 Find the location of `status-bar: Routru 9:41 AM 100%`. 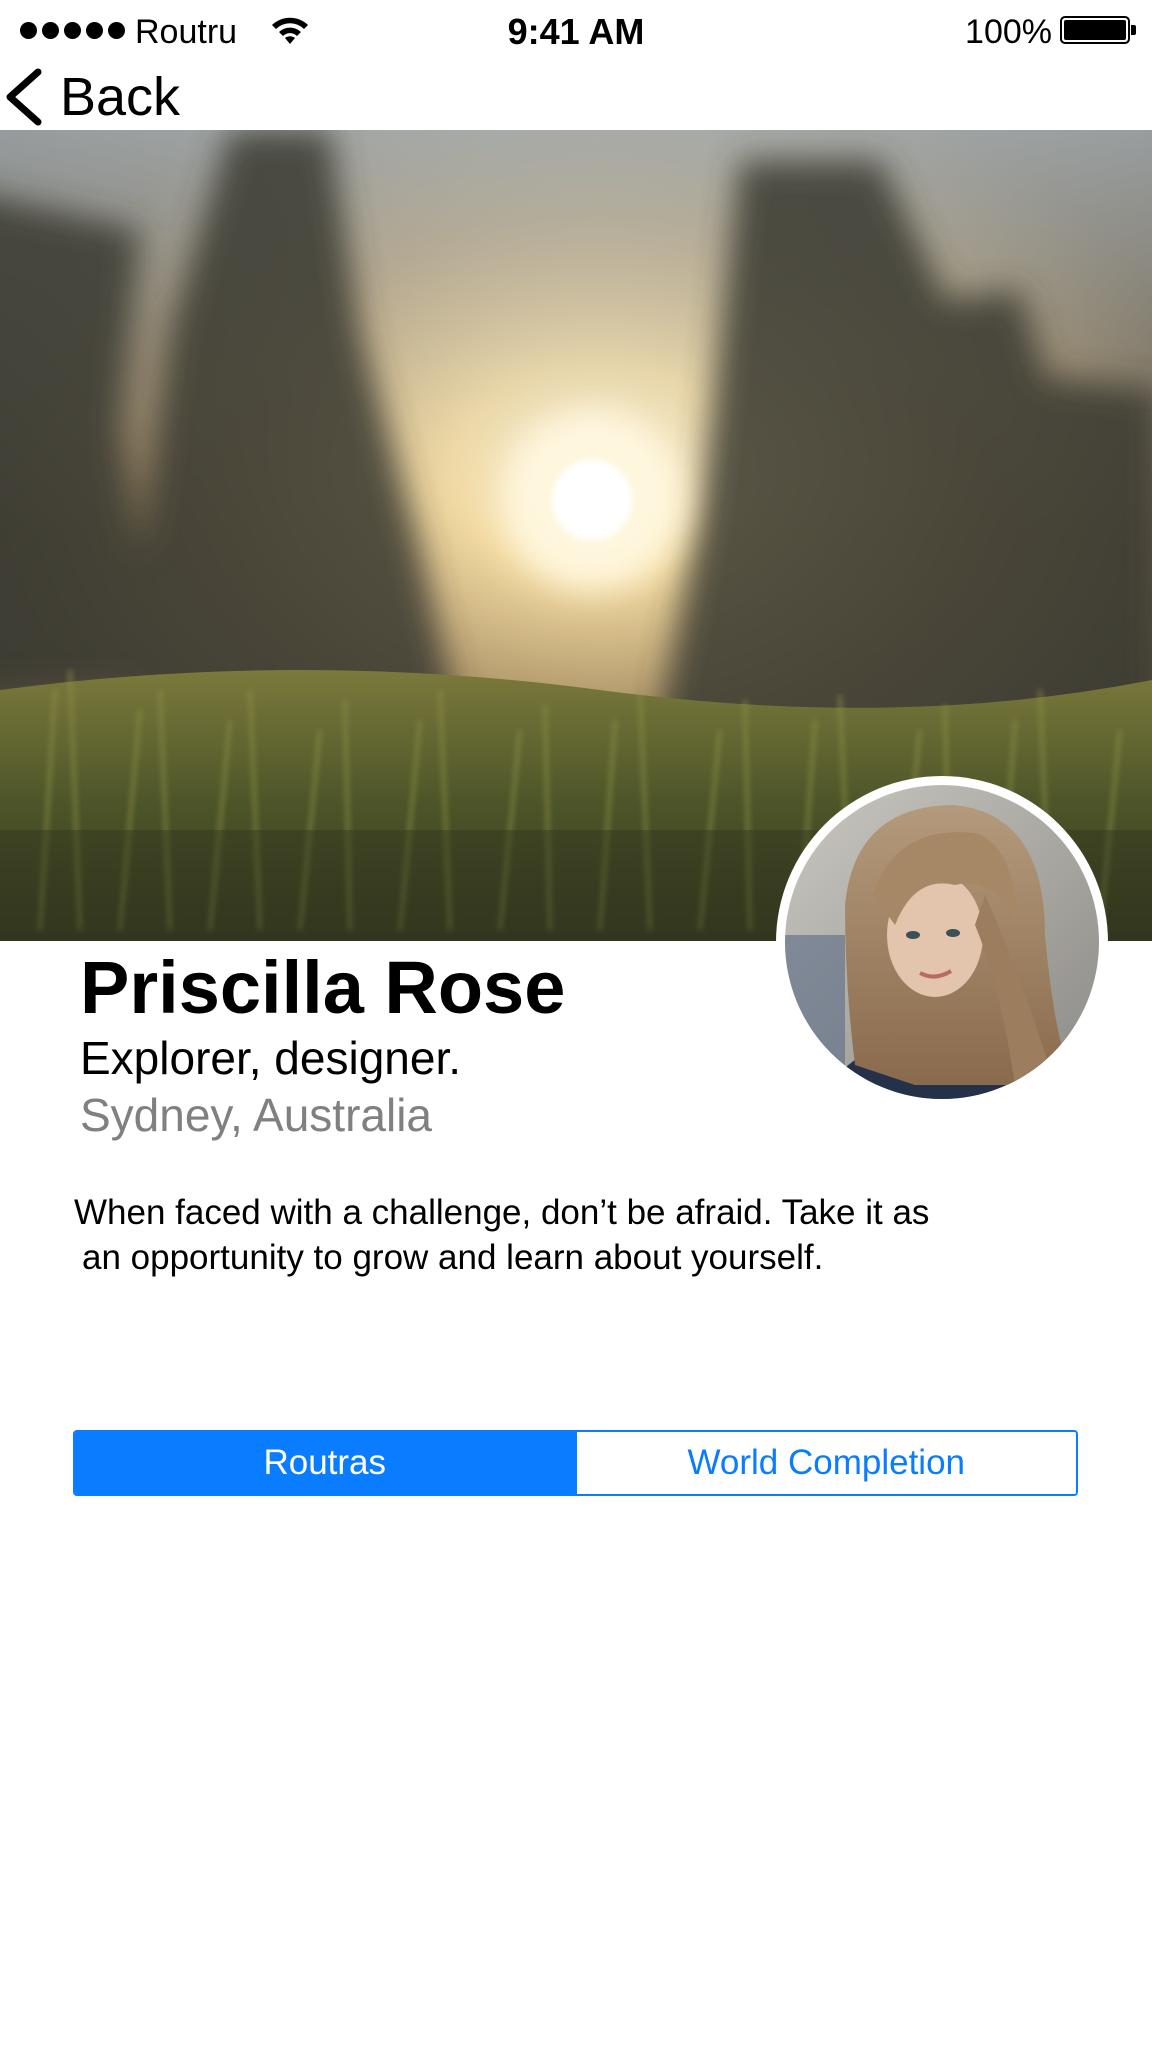

status-bar: Routru 9:41 AM 100% is located at coordinates (576, 32).